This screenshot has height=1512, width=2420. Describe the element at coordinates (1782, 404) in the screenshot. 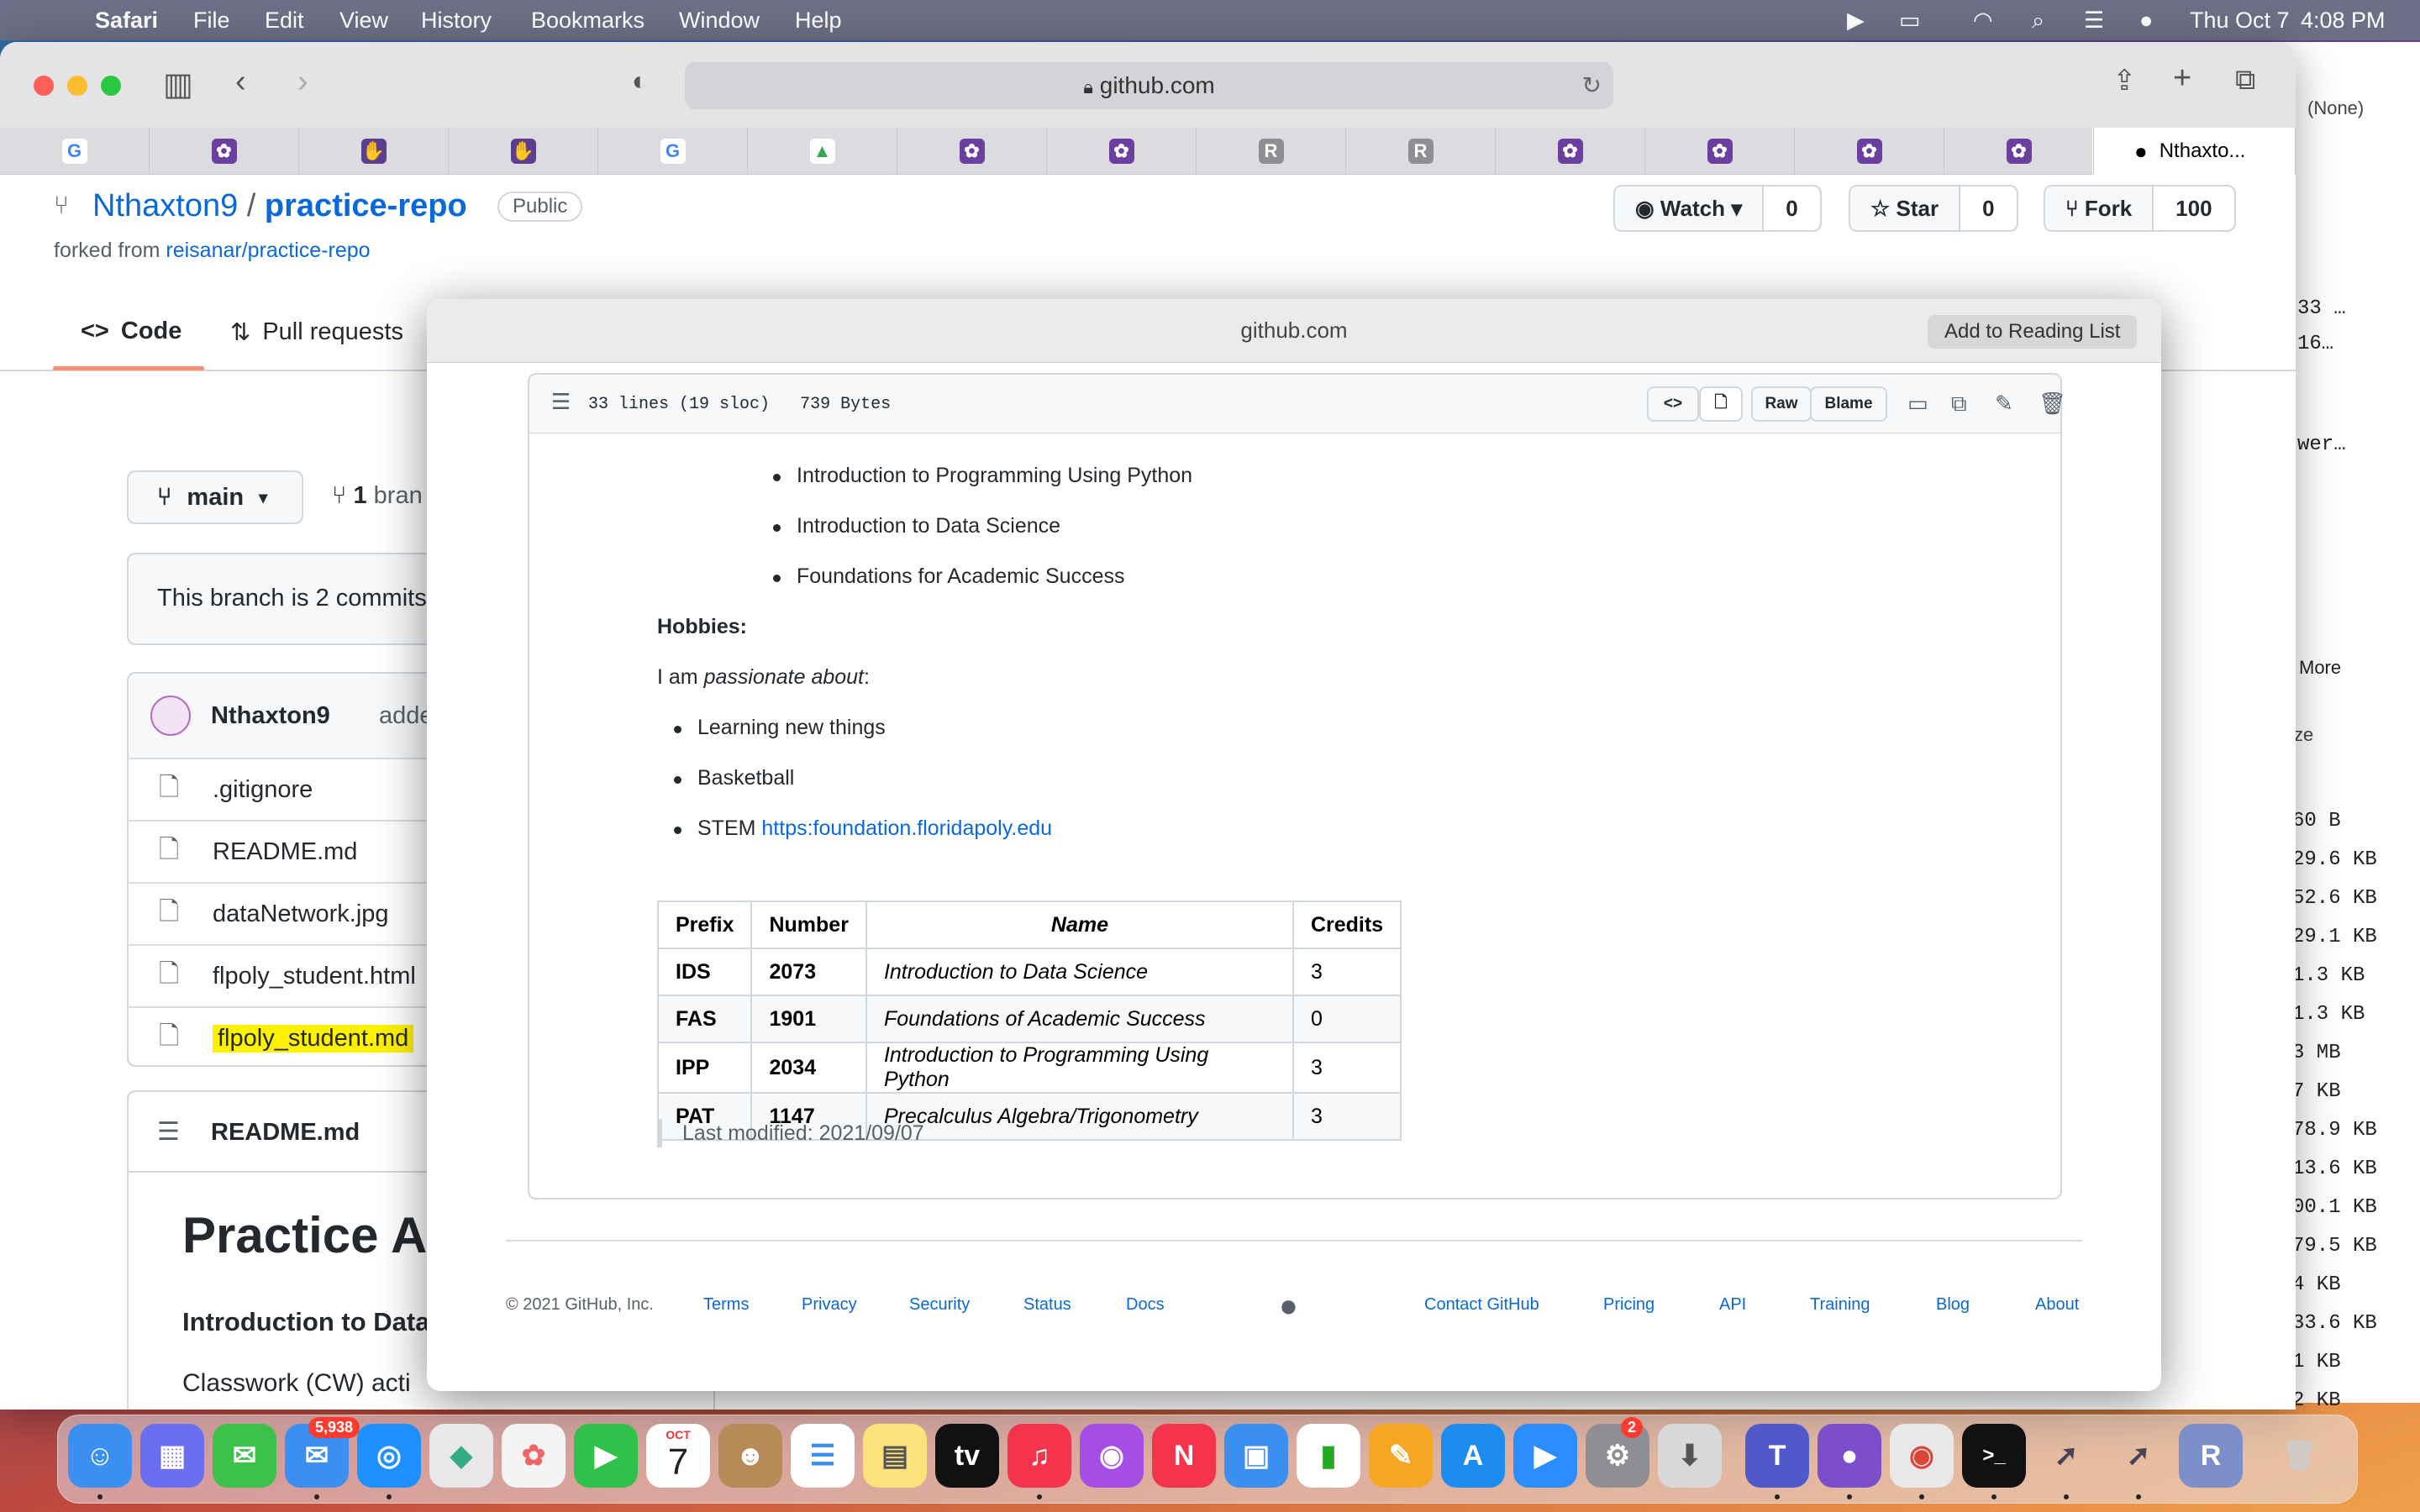

I see `raw-button: Raw` at that location.